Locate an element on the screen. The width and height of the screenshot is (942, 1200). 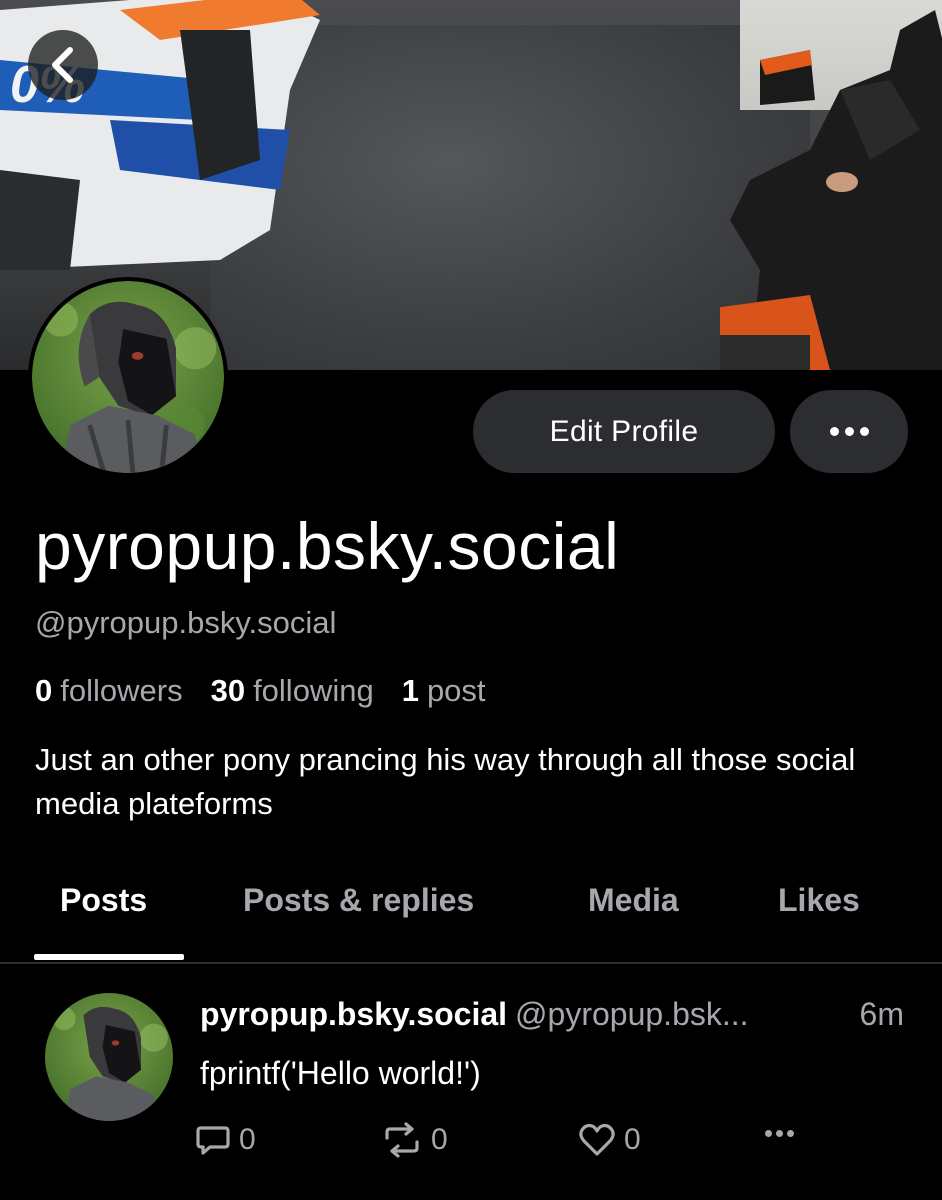
posts-count: 1 is located at coordinates (410, 690).